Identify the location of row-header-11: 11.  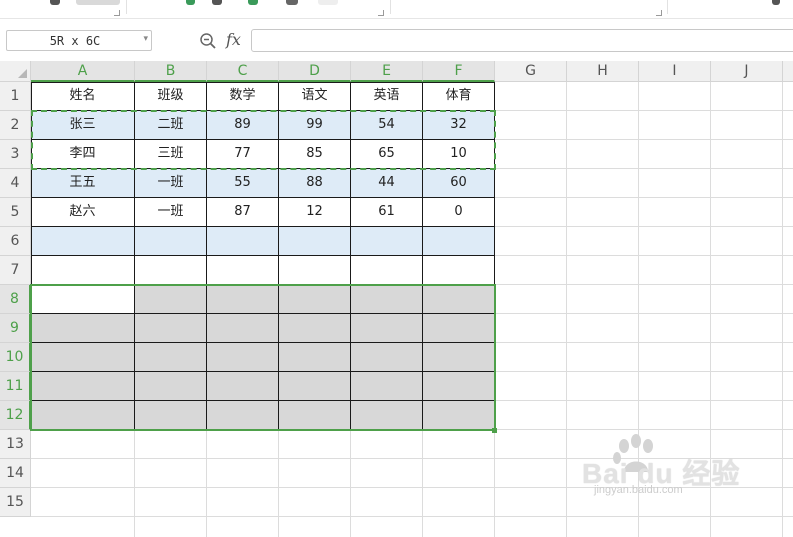
(15, 386).